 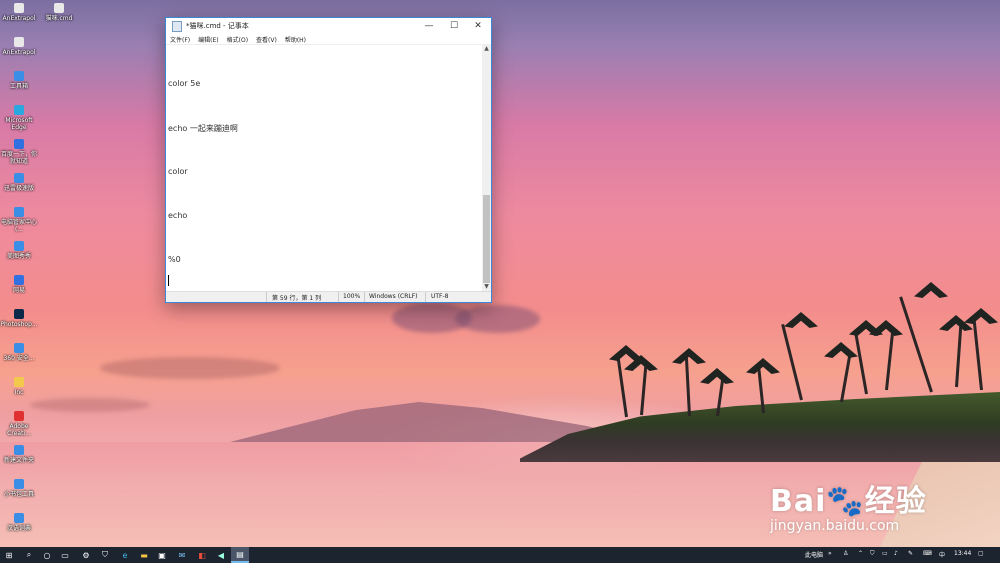 I want to click on desktop-icon-label: 网易, so click(x=18, y=290).